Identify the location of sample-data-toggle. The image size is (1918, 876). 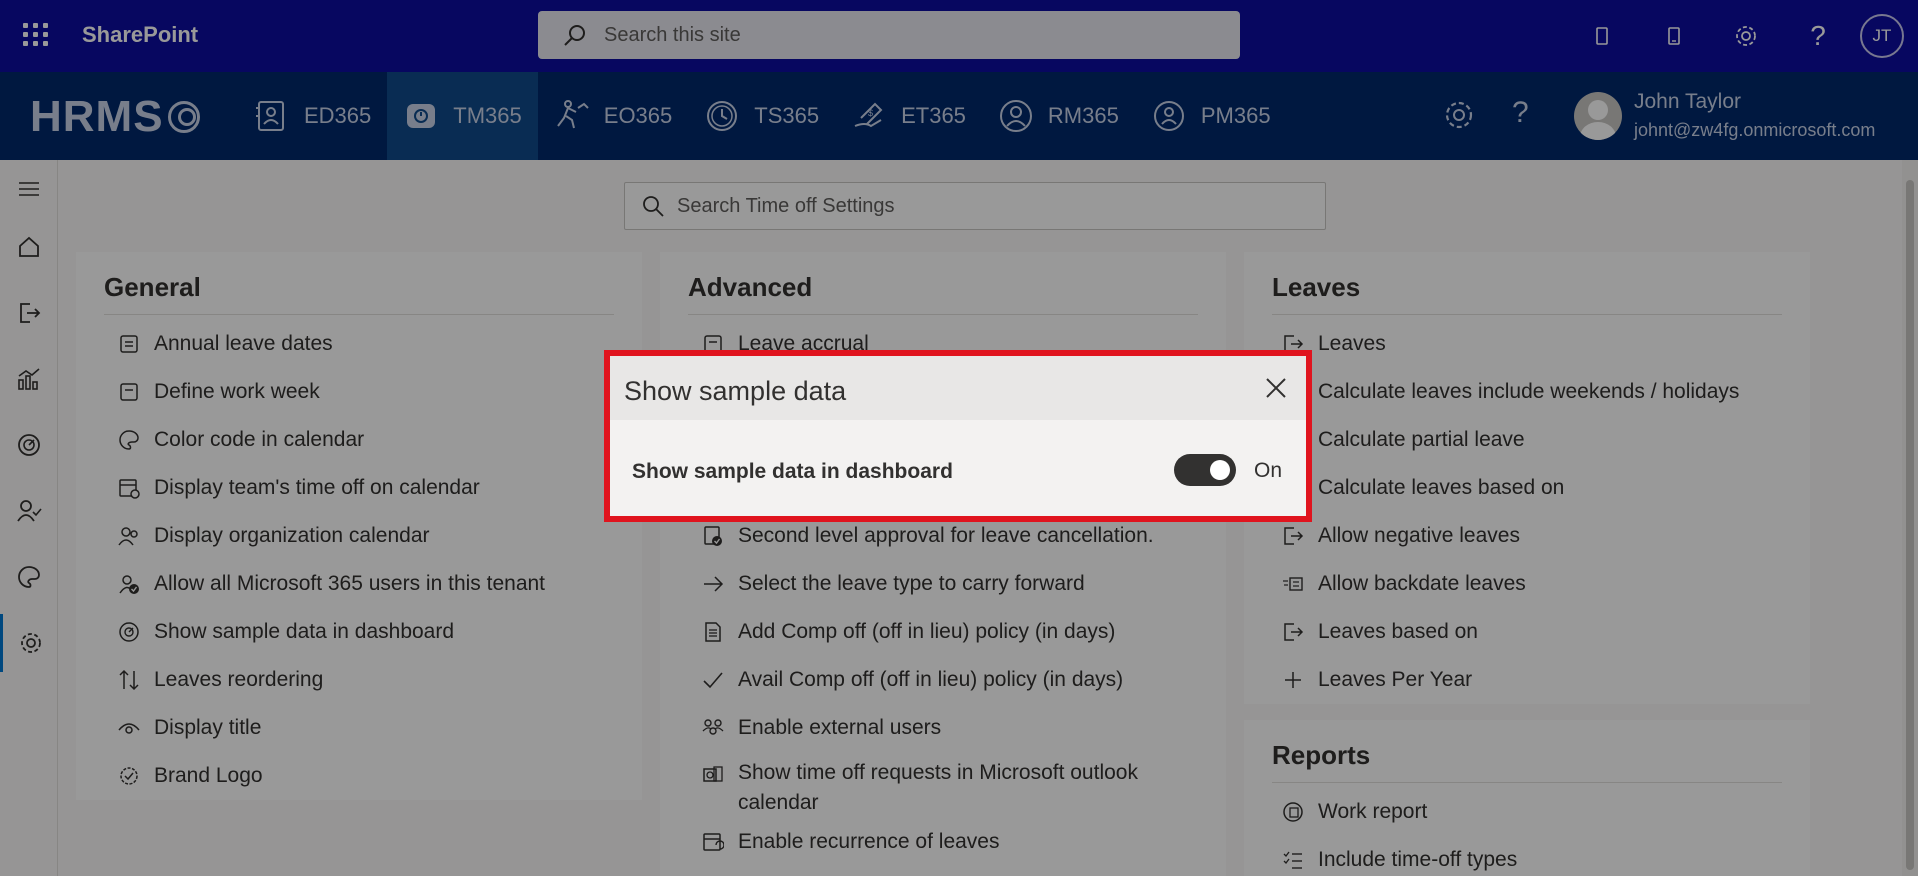
(1205, 470).